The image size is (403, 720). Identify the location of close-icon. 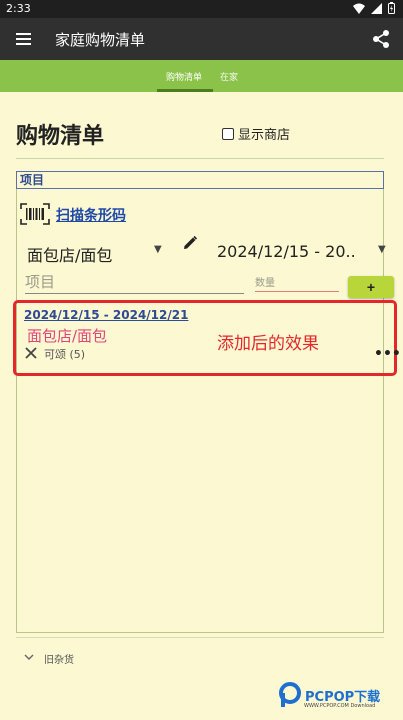
(31, 353).